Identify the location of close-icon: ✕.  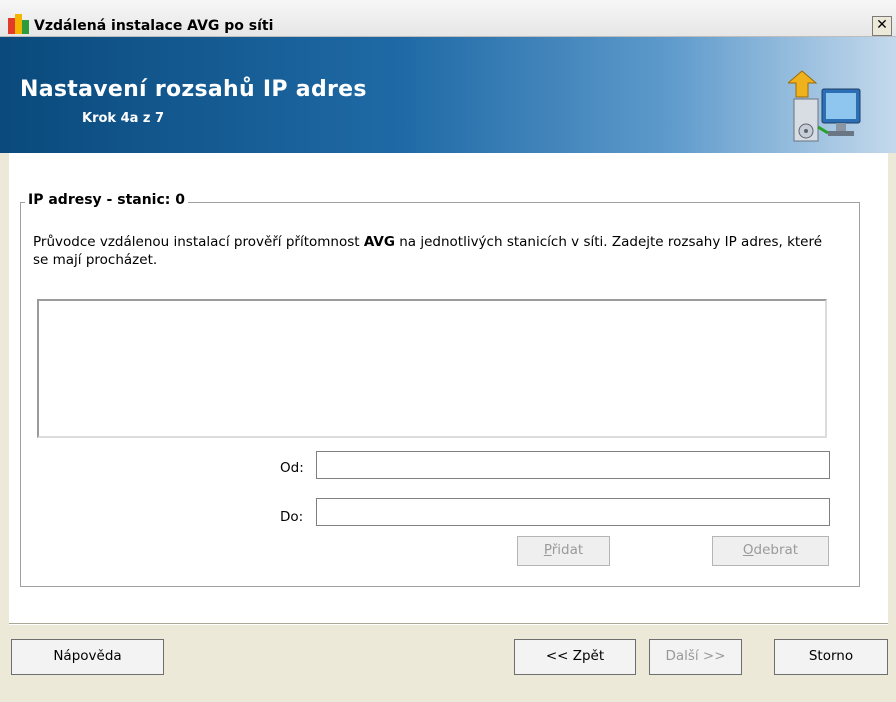
(882, 25).